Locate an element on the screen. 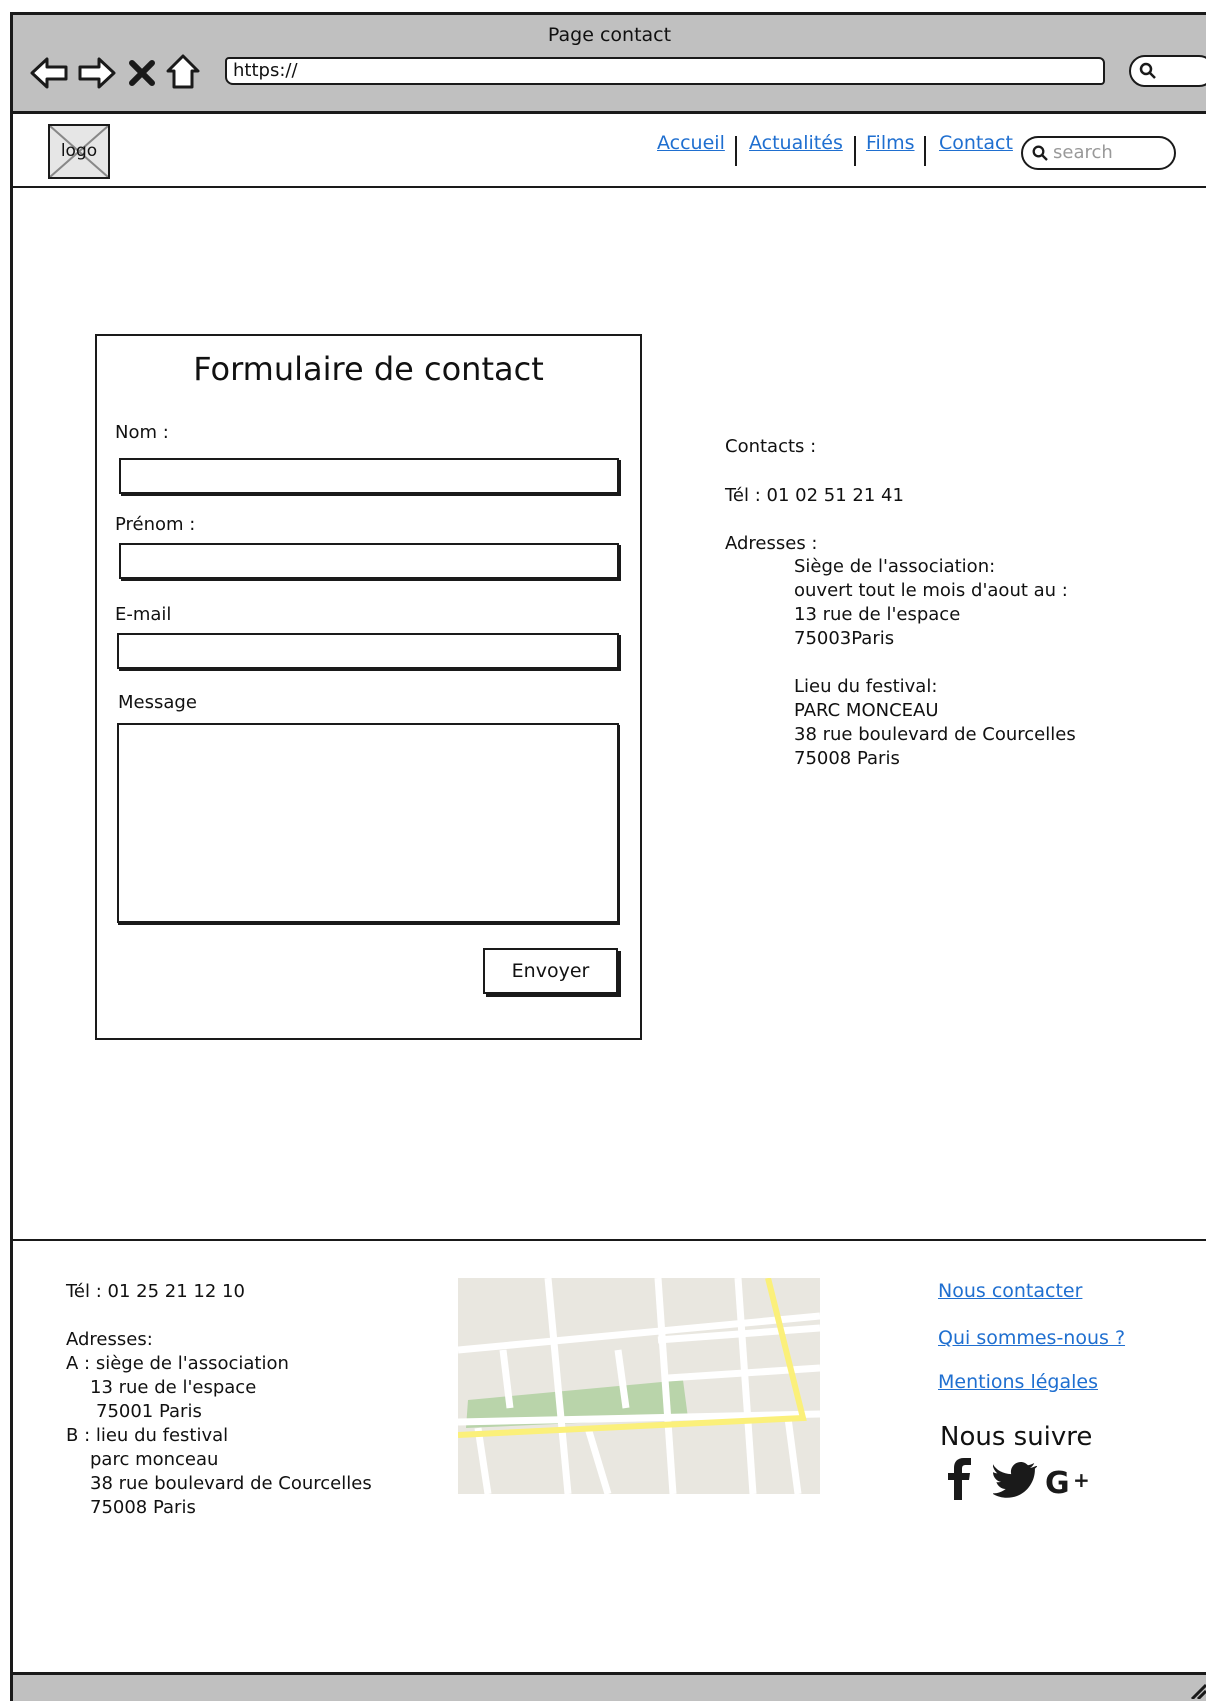 Image resolution: width=1206 pixels, height=1701 pixels. footer-link-about: Qui sommes-nous ? is located at coordinates (1031, 1338).